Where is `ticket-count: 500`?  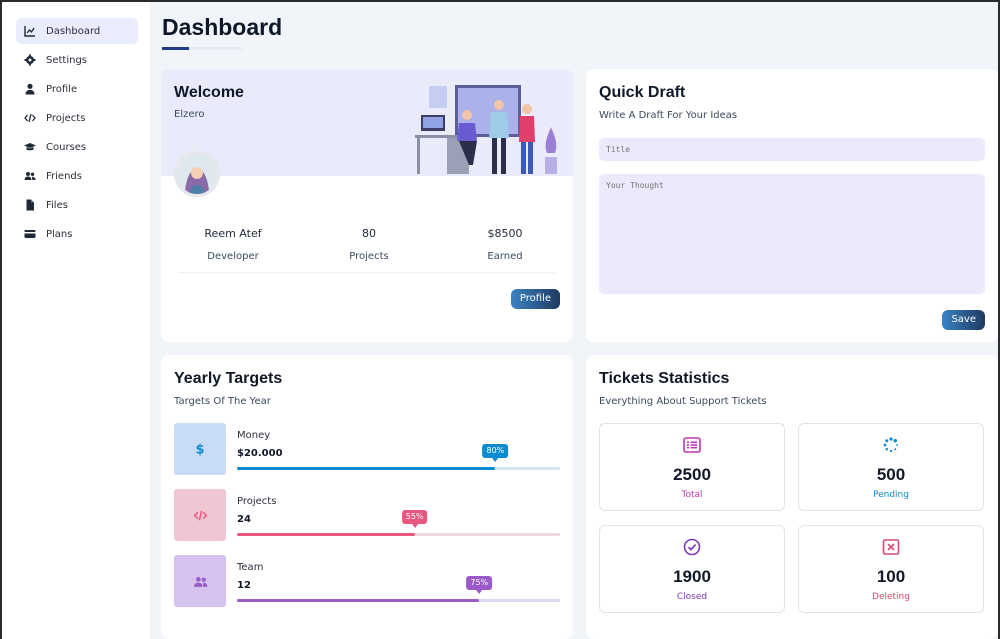 ticket-count: 500 is located at coordinates (891, 474).